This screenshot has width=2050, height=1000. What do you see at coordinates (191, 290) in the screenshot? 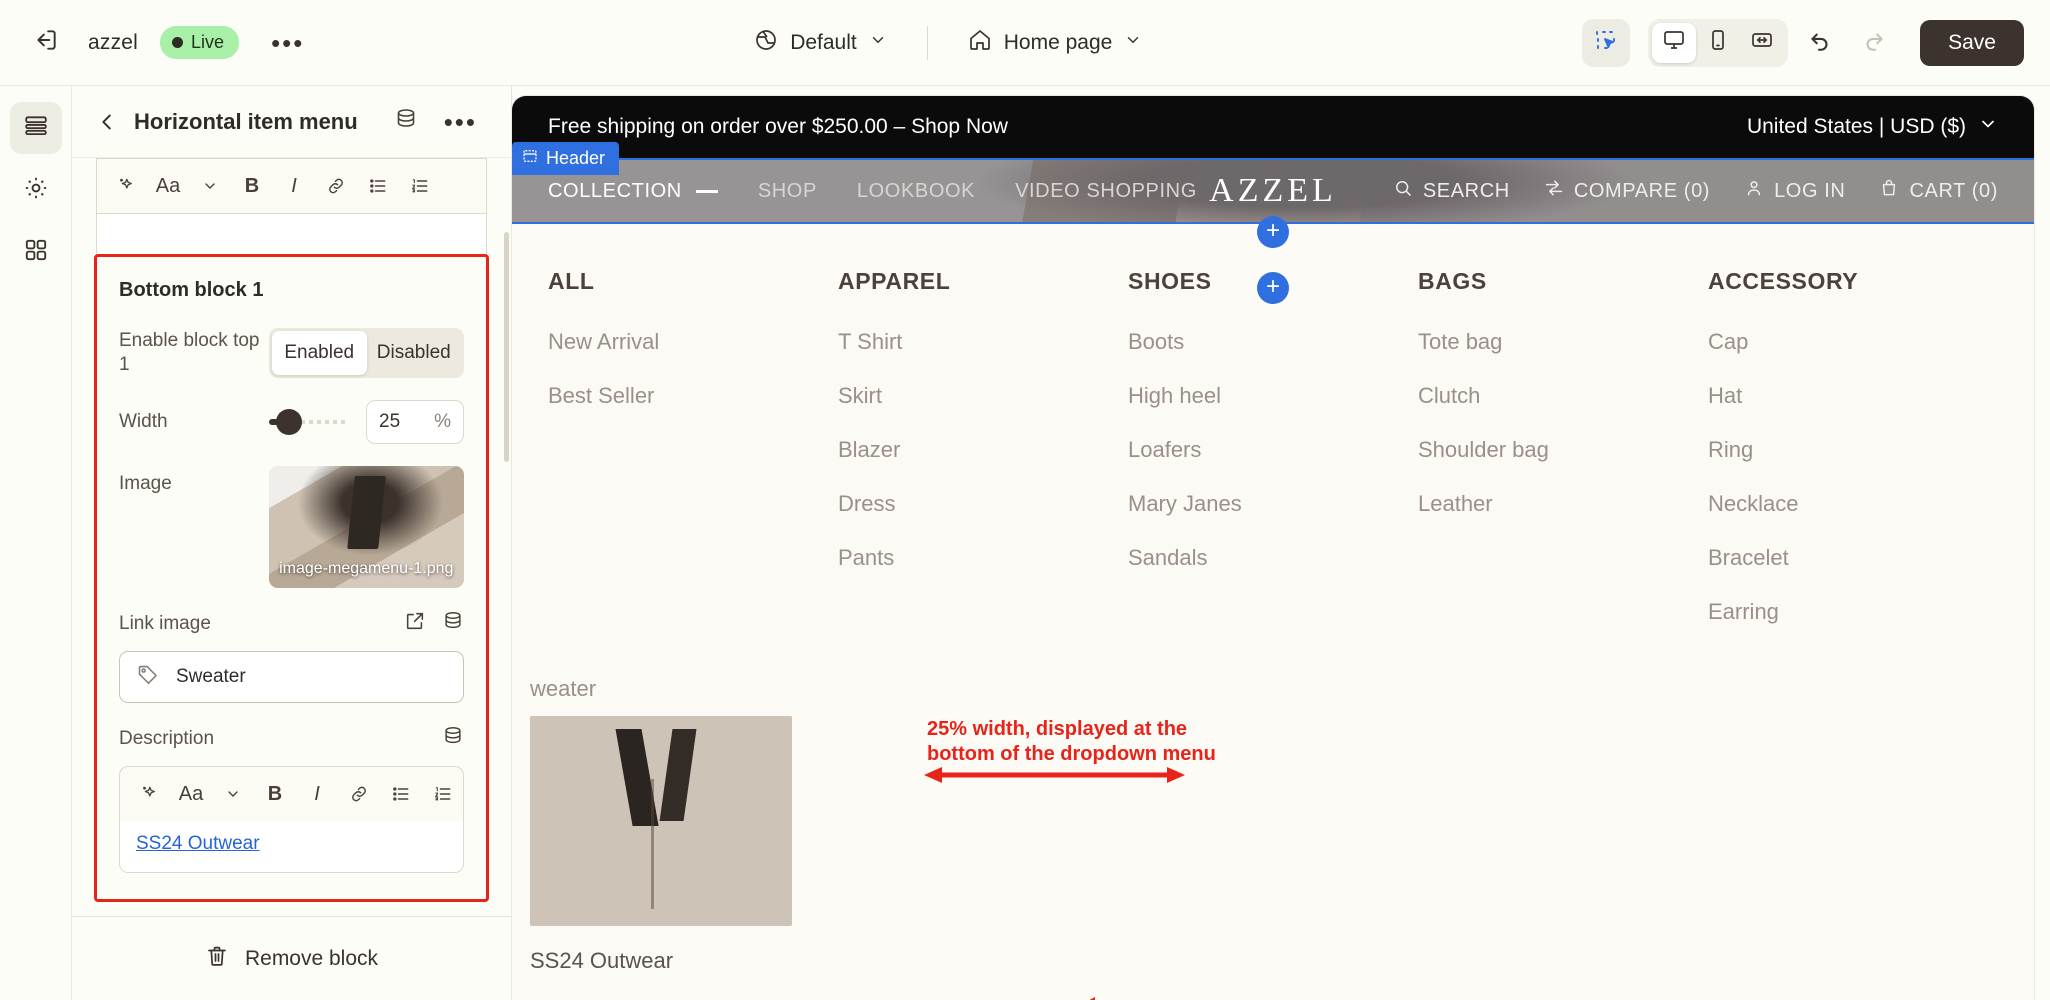
I see `block-title: Bottom block 1` at bounding box center [191, 290].